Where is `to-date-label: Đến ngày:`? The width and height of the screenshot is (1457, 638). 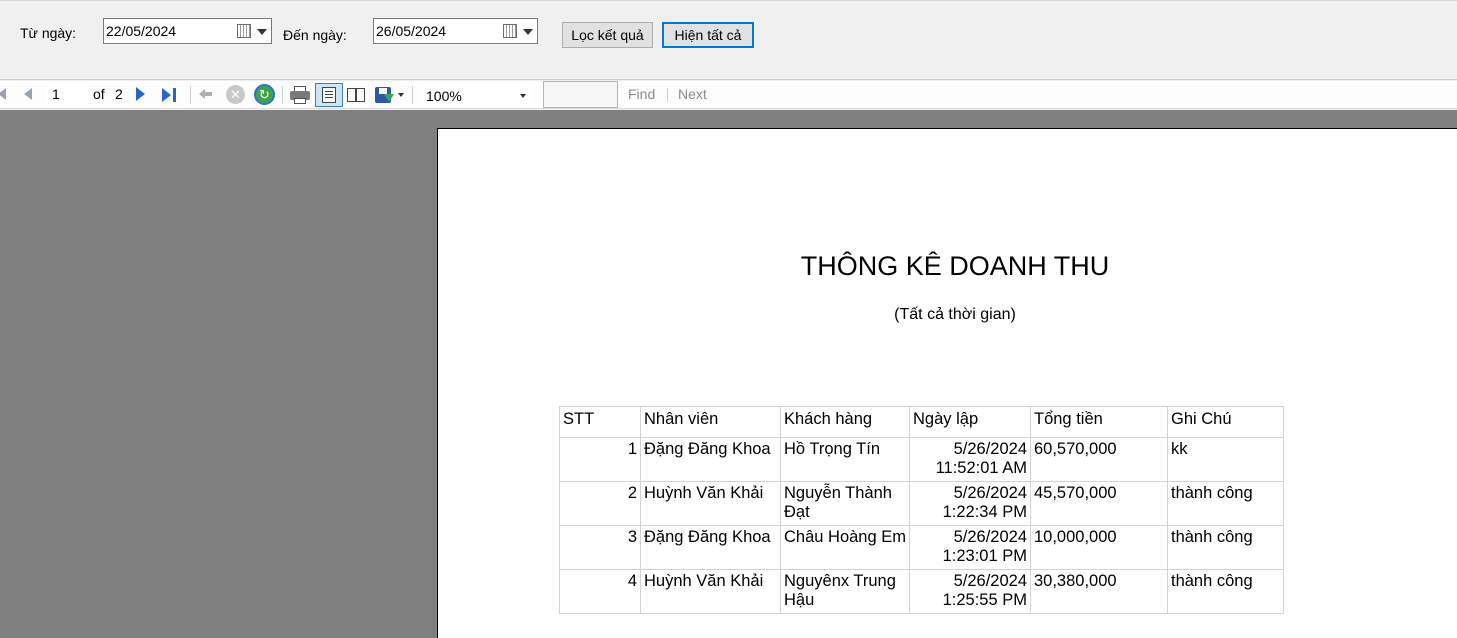
to-date-label: Đến ngày: is located at coordinates (315, 35).